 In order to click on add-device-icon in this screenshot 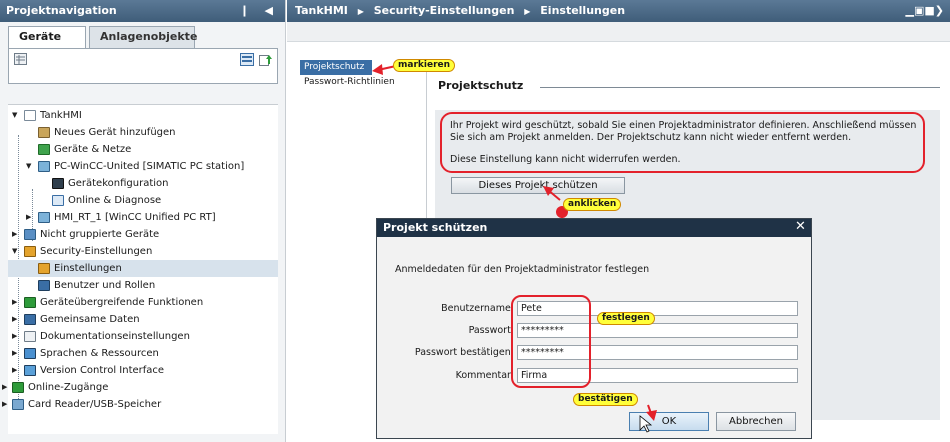, I will do `click(44, 132)`.